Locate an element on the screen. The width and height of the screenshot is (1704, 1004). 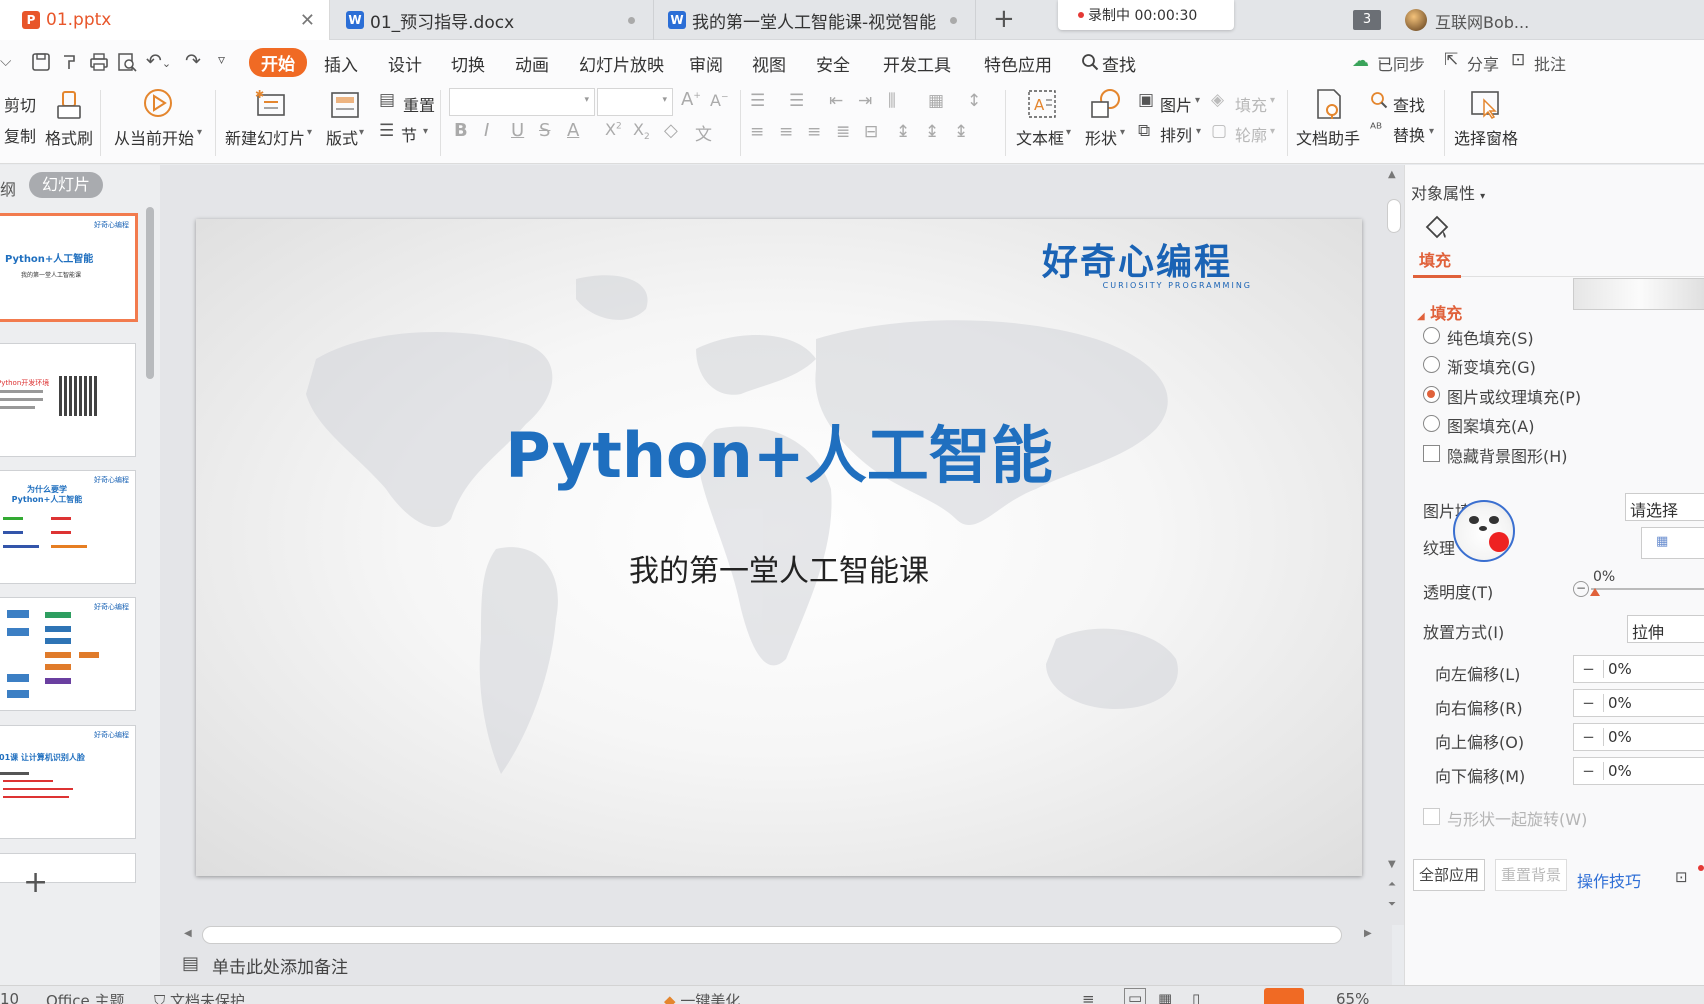
offset-top-stepper: −0% is located at coordinates (1638, 737).